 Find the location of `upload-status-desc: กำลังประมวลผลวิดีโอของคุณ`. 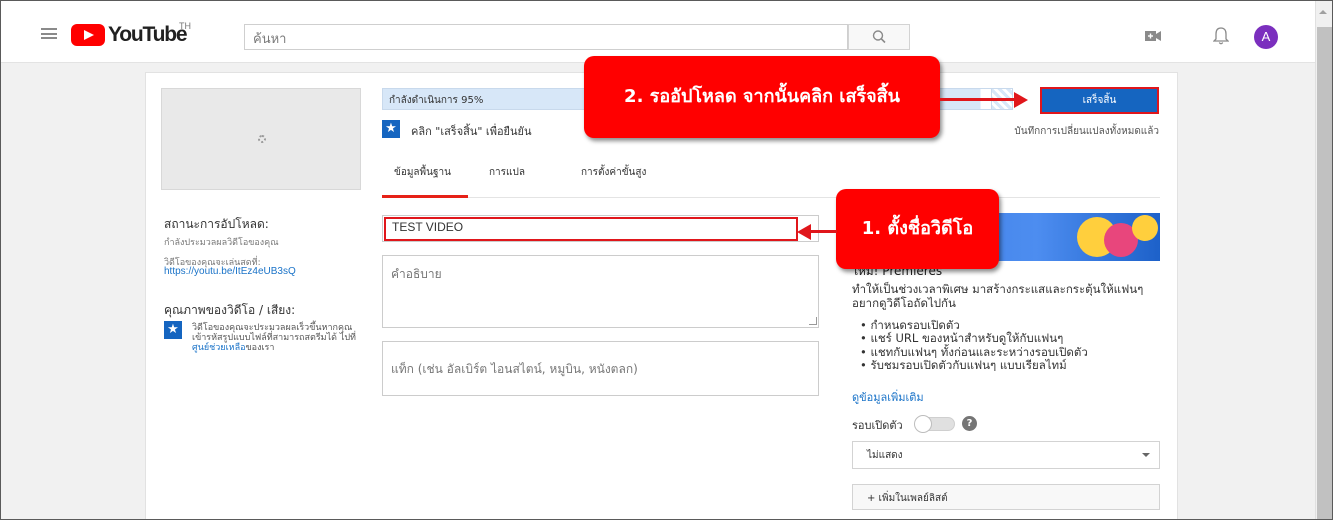

upload-status-desc: กำลังประมวลผลวิดีโอของคุณ is located at coordinates (221, 243).